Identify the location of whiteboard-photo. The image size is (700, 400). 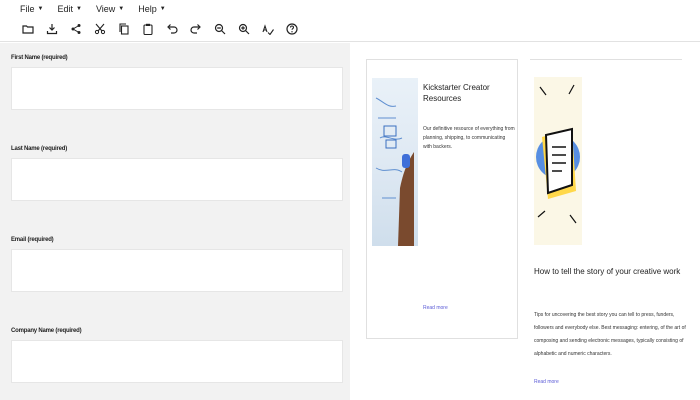
(395, 162).